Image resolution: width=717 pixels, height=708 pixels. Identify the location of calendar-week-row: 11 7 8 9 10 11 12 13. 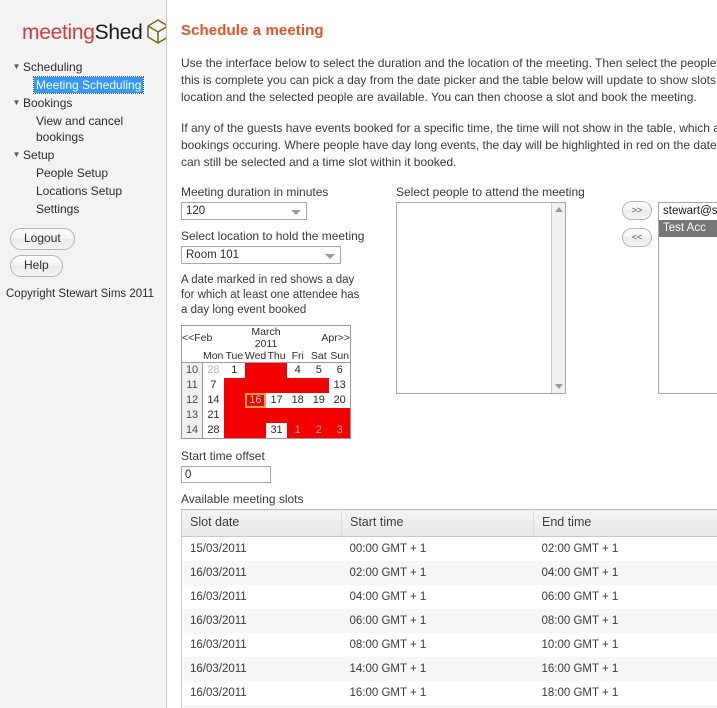
(266, 385).